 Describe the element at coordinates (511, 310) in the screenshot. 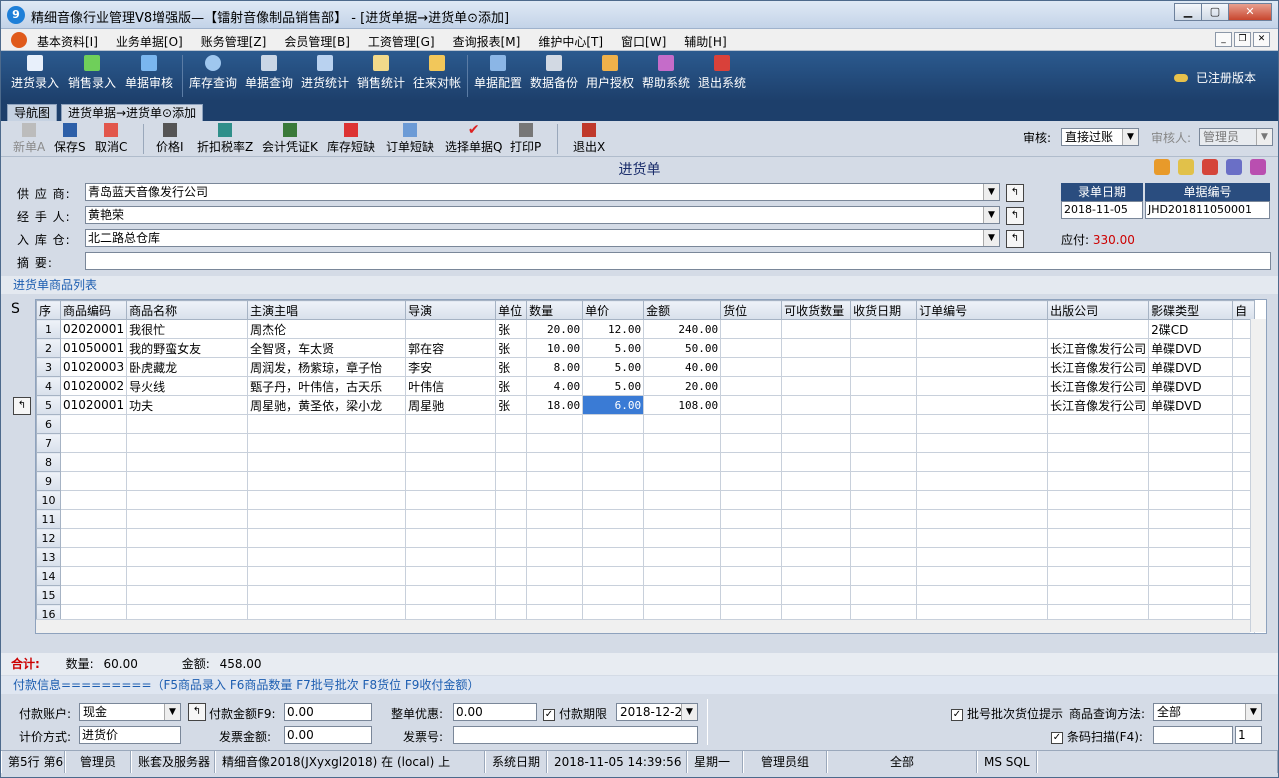

I see `column-header: 单位` at that location.